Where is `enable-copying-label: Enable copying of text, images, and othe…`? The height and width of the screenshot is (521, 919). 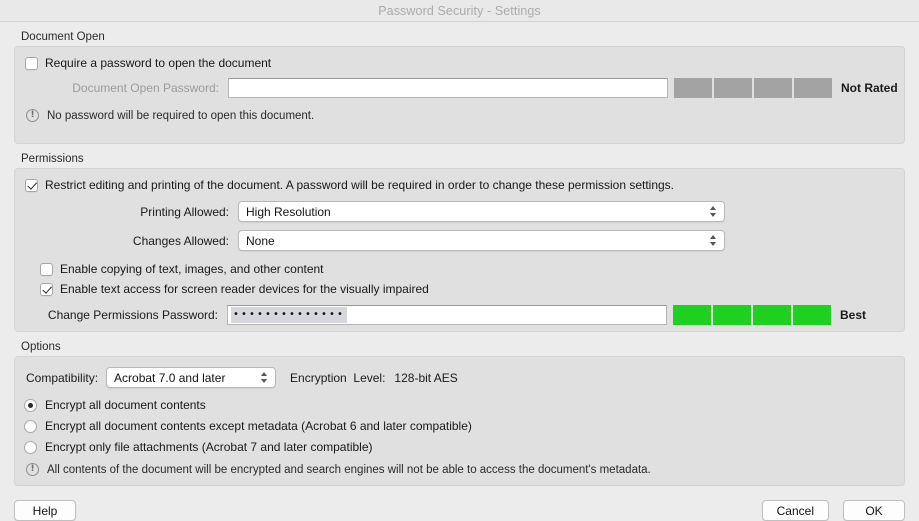
enable-copying-label: Enable copying of text, images, and othe… is located at coordinates (192, 269).